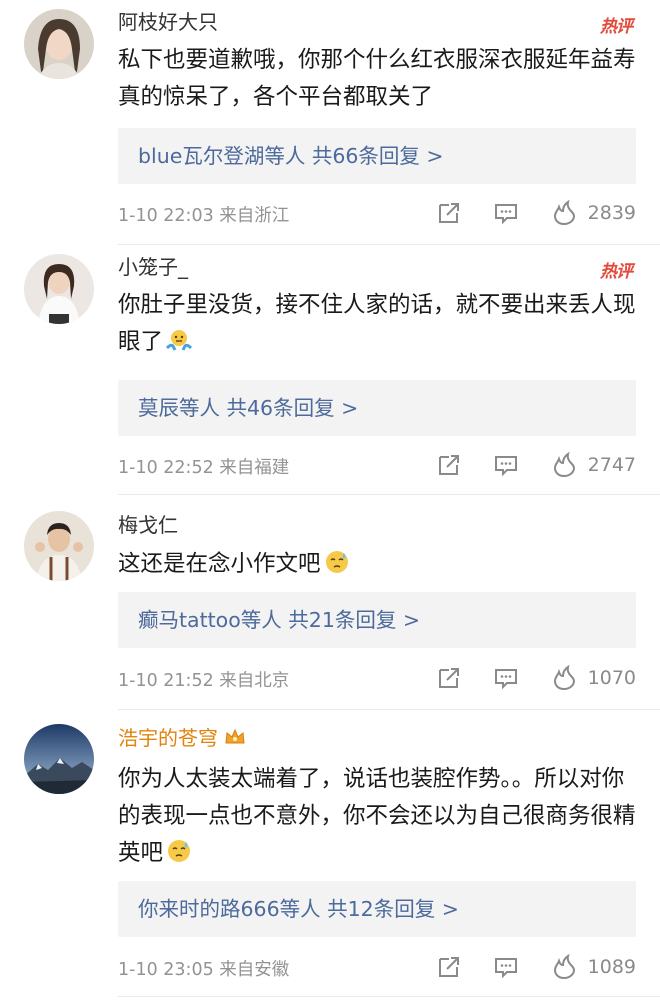  Describe the element at coordinates (389, 996) in the screenshot. I see `divider` at that location.